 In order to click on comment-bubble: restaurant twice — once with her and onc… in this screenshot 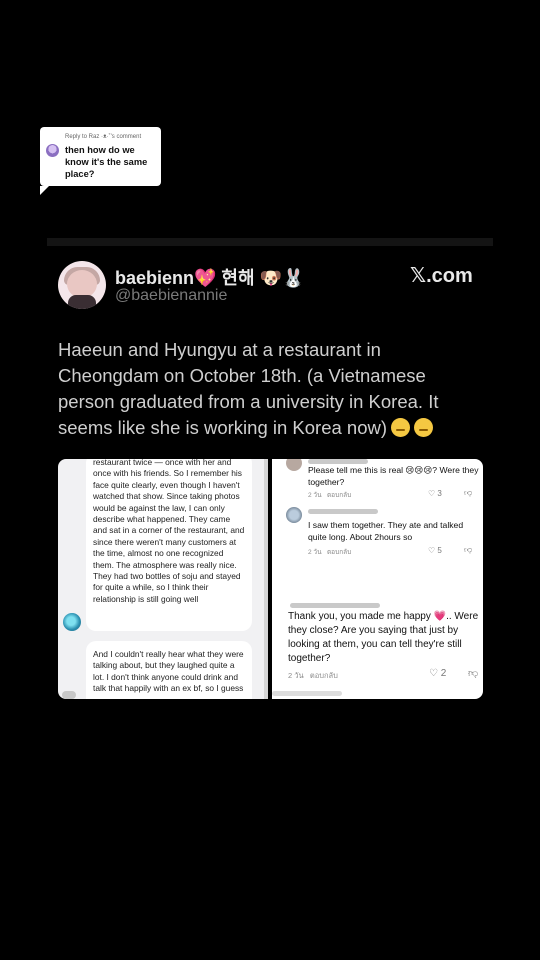, I will do `click(169, 545)`.